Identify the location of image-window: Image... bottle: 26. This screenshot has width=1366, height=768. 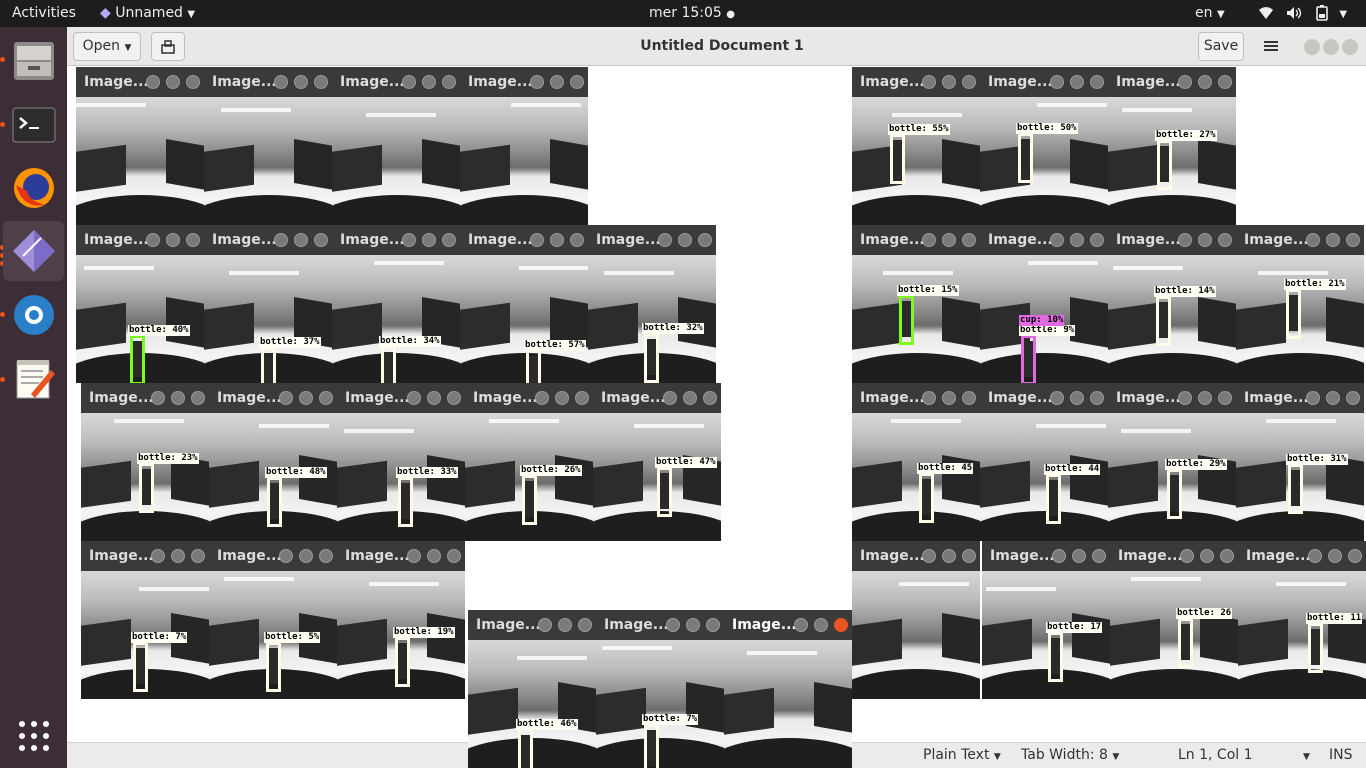
(1174, 620).